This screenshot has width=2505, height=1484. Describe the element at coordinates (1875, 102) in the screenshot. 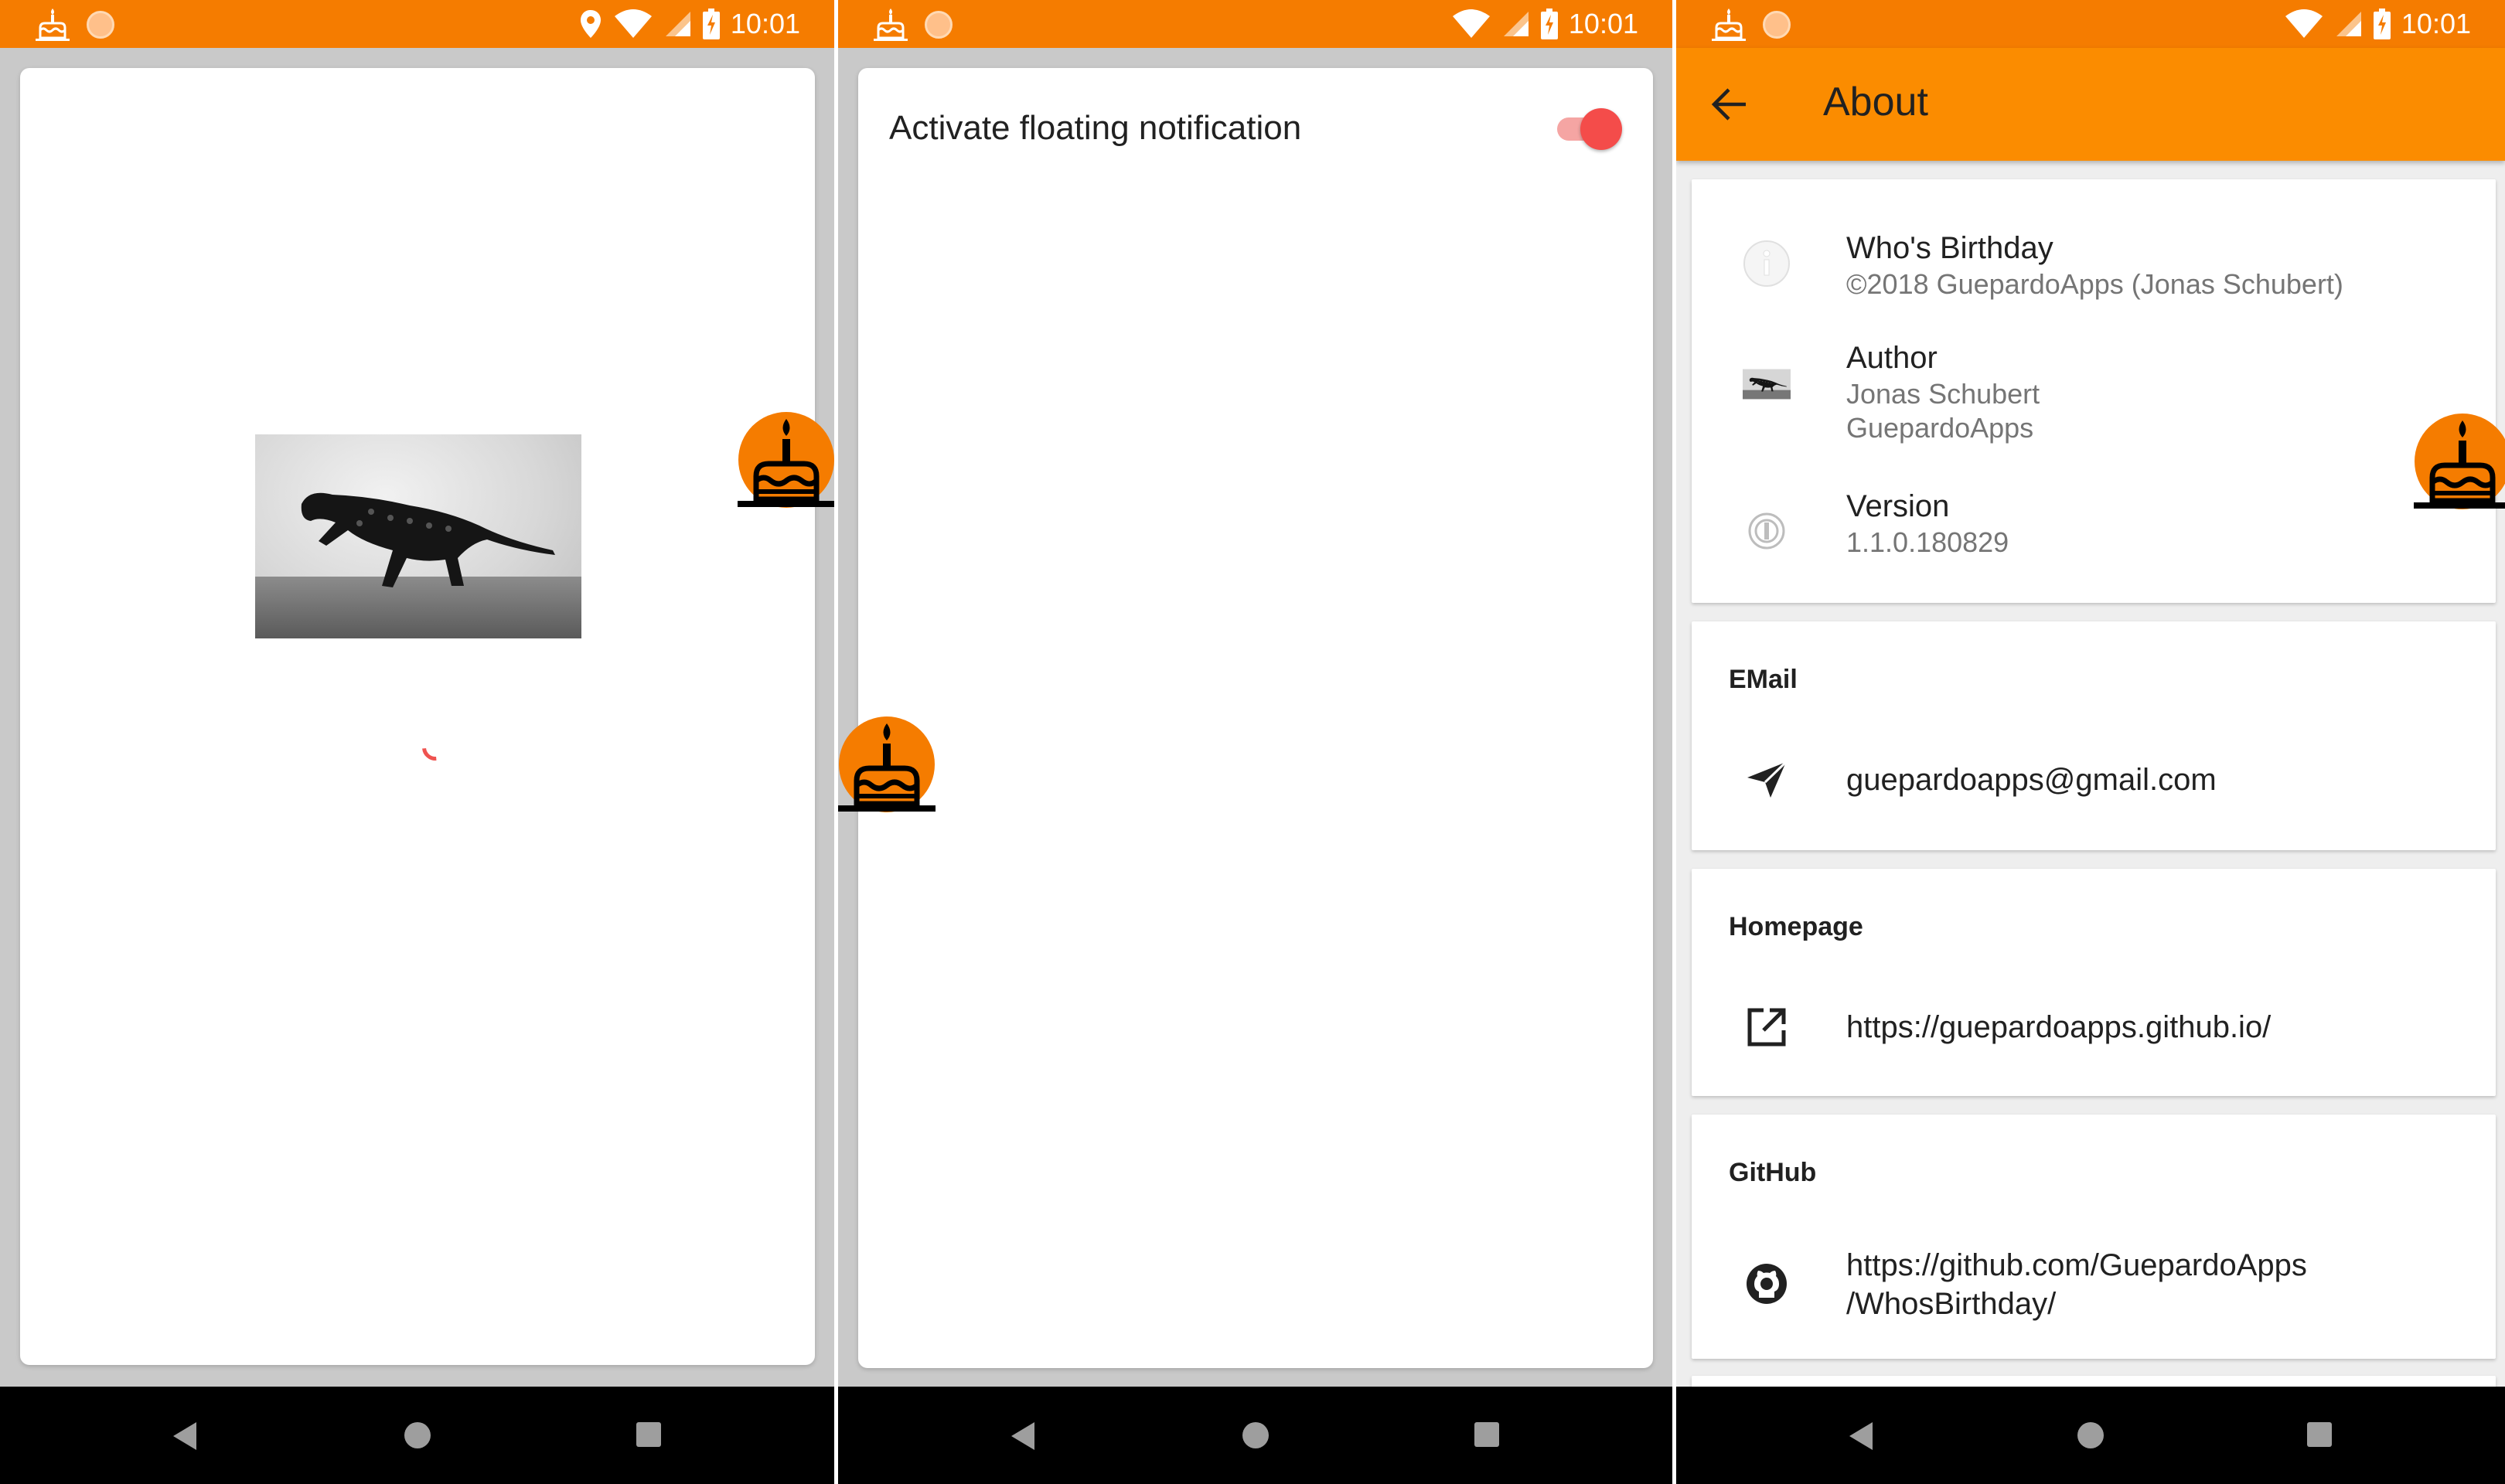

I see `page-title: About` at that location.